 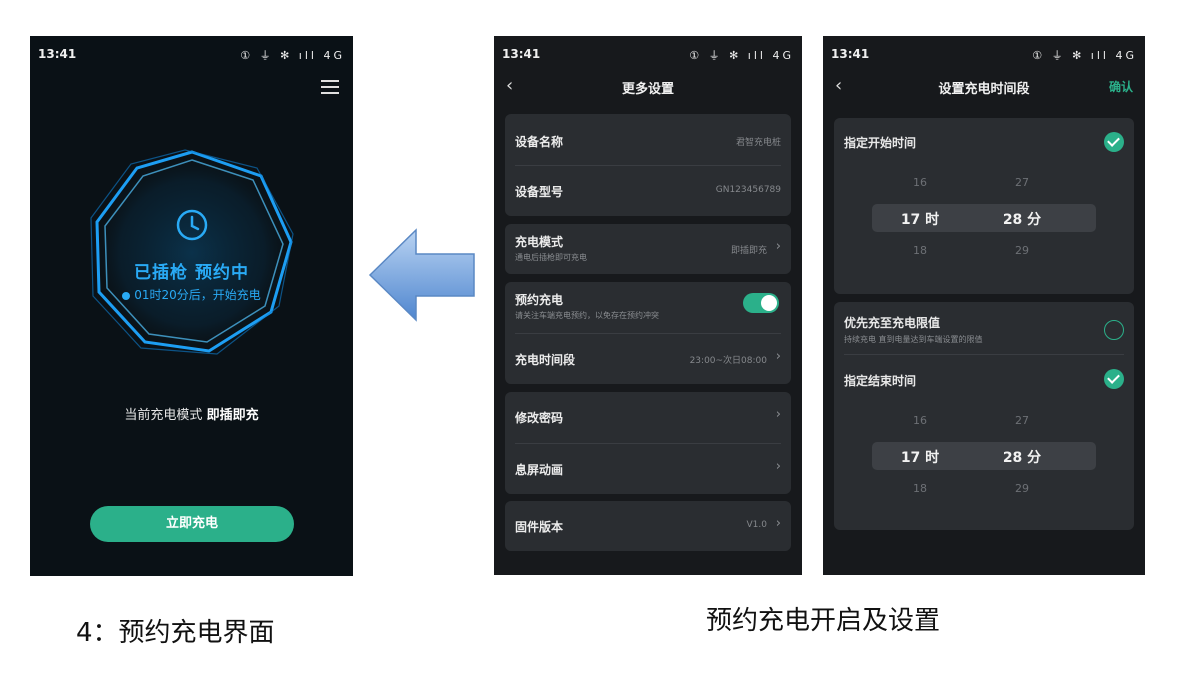 What do you see at coordinates (191, 273) in the screenshot?
I see `charge-status-text: 已插枪 预约中` at bounding box center [191, 273].